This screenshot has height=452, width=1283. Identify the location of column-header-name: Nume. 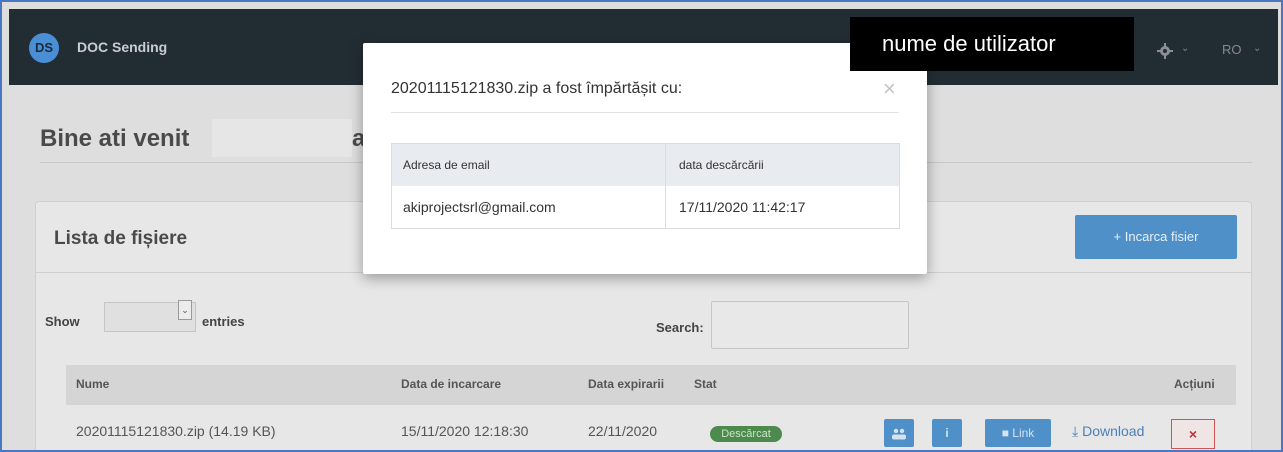
(92, 384).